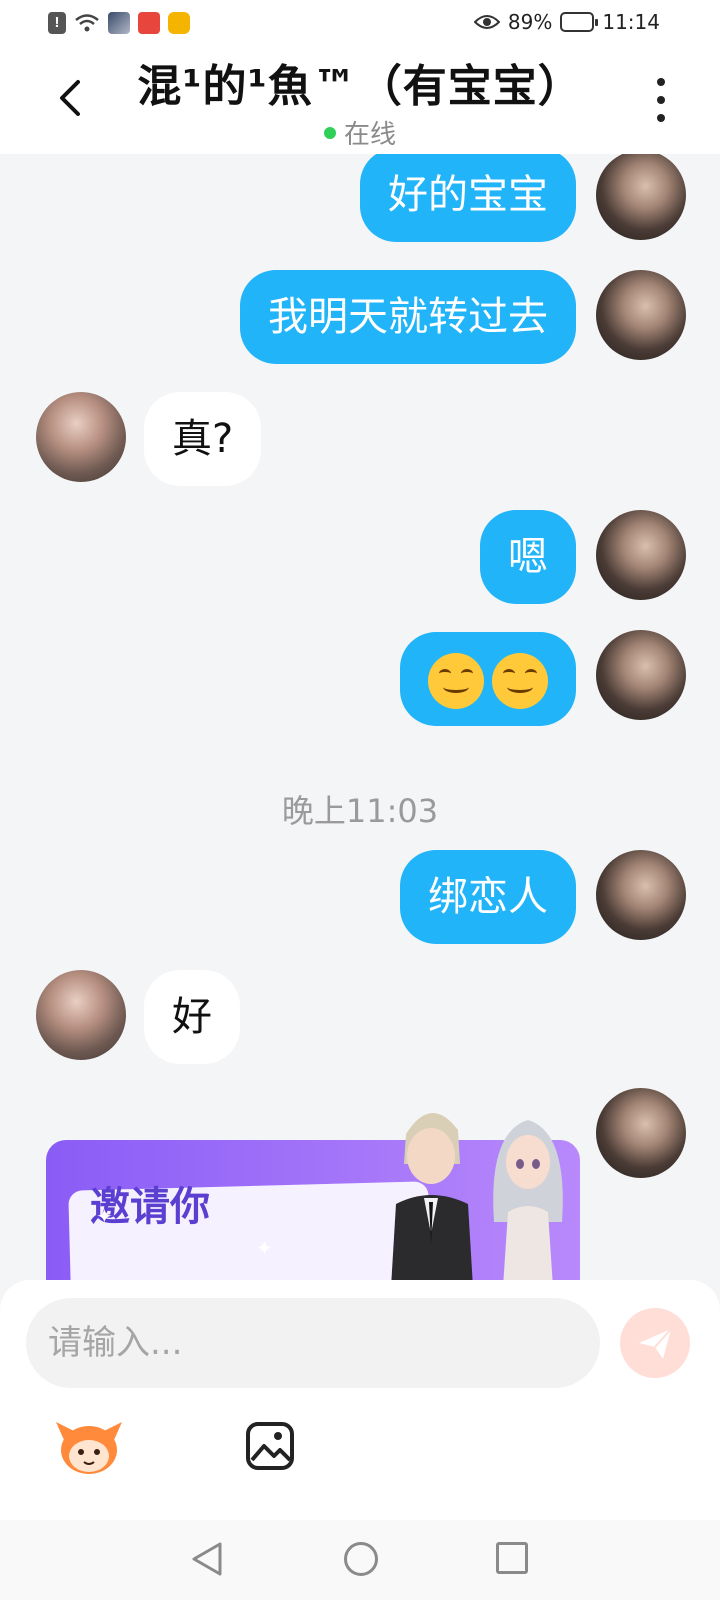 Image resolution: width=720 pixels, height=1600 pixels. Describe the element at coordinates (329, 132) in the screenshot. I see `online-dot` at that location.